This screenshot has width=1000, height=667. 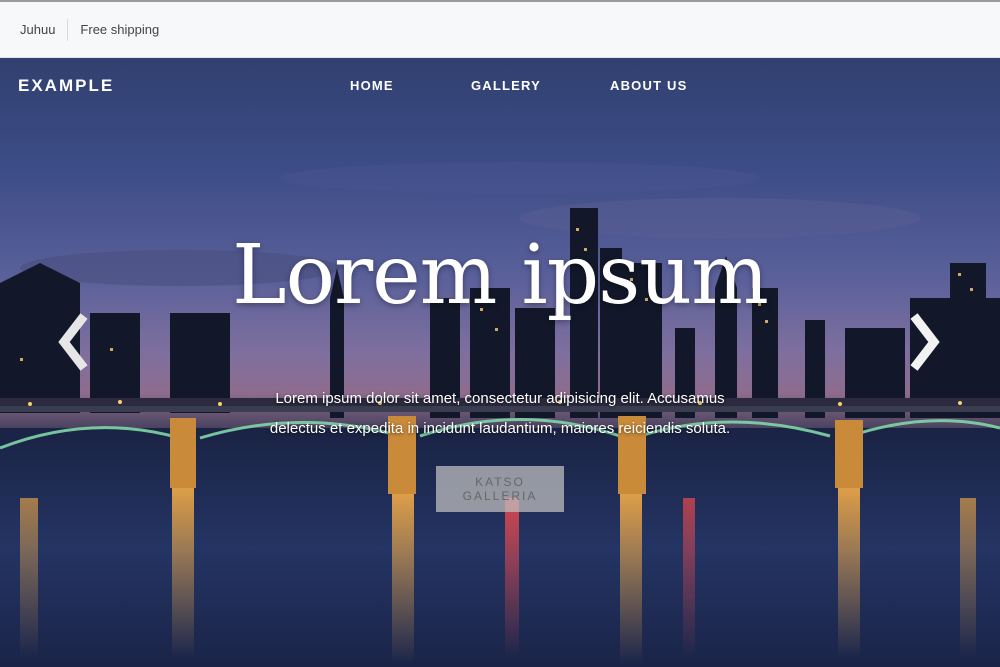 What do you see at coordinates (500, 489) in the screenshot?
I see `gallery-cta-button: KATSO GALLERIA` at bounding box center [500, 489].